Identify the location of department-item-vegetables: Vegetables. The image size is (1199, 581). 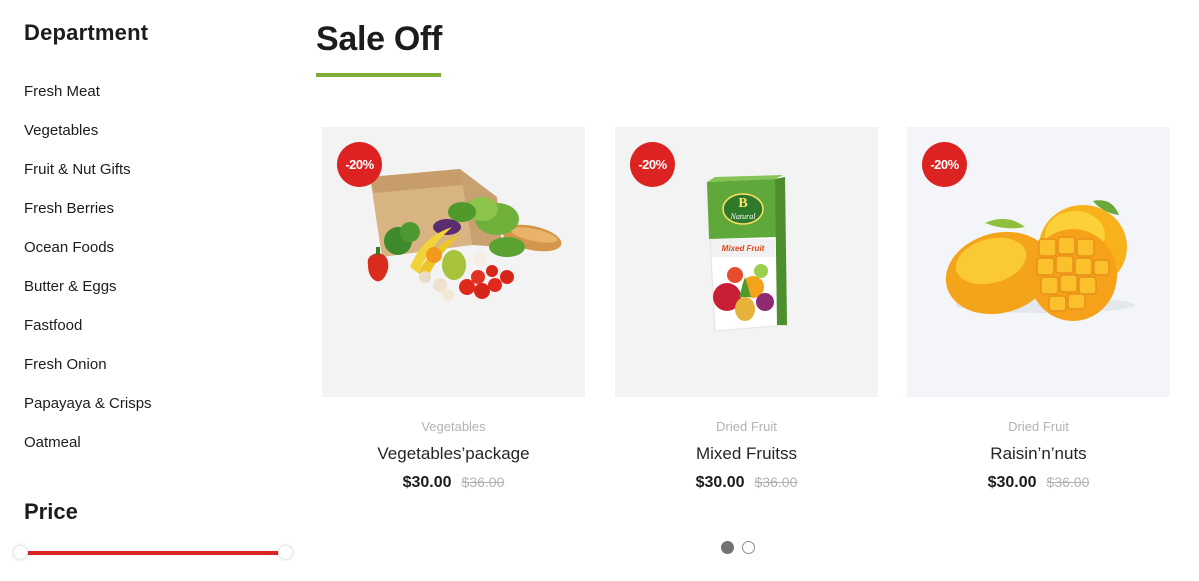
(88, 138).